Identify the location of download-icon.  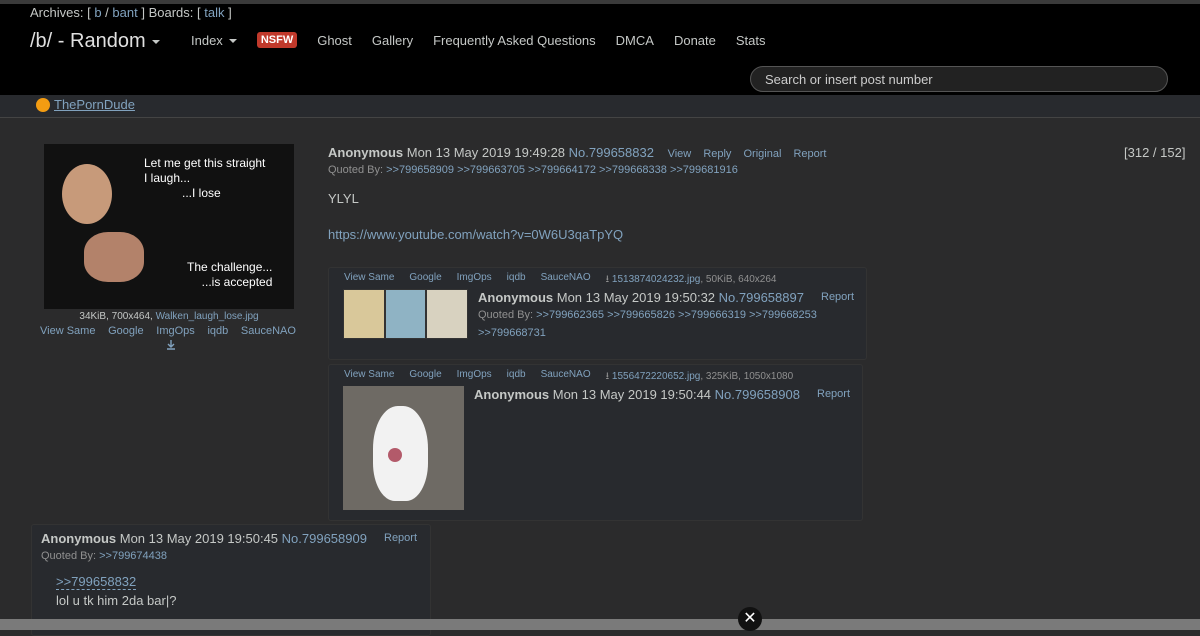
(171, 345).